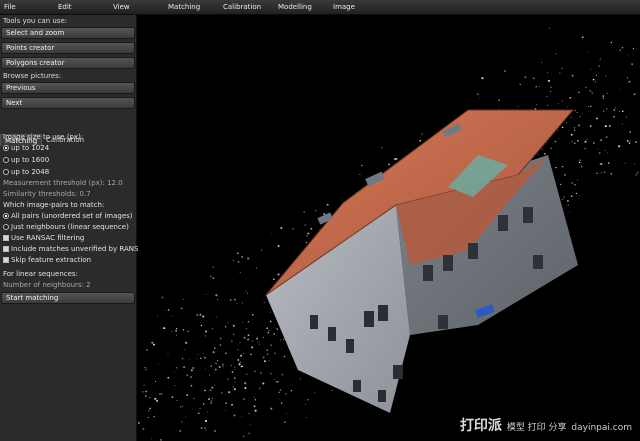 The image size is (640, 441). What do you see at coordinates (43, 137) in the screenshot?
I see `image-size-label: Image size to use (px):` at bounding box center [43, 137].